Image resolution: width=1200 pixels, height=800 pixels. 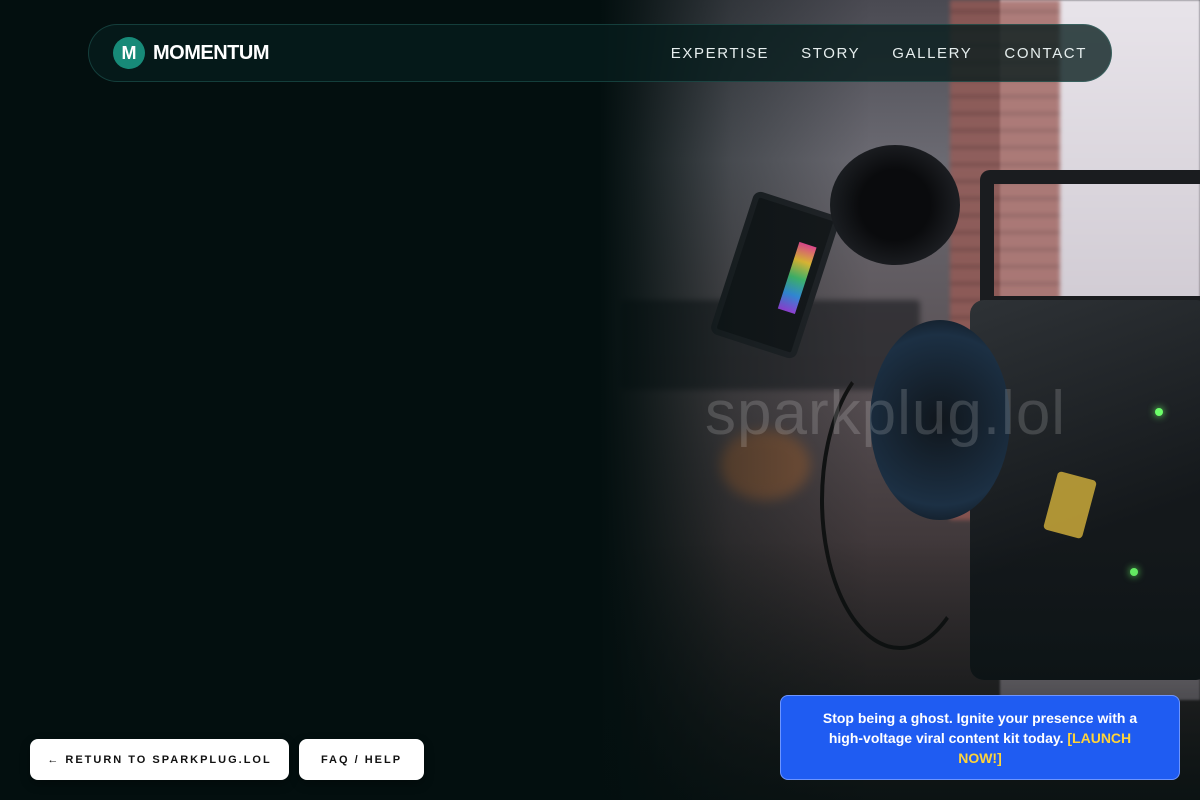 What do you see at coordinates (886, 413) in the screenshot?
I see `watermark: sparkplug.lol` at bounding box center [886, 413].